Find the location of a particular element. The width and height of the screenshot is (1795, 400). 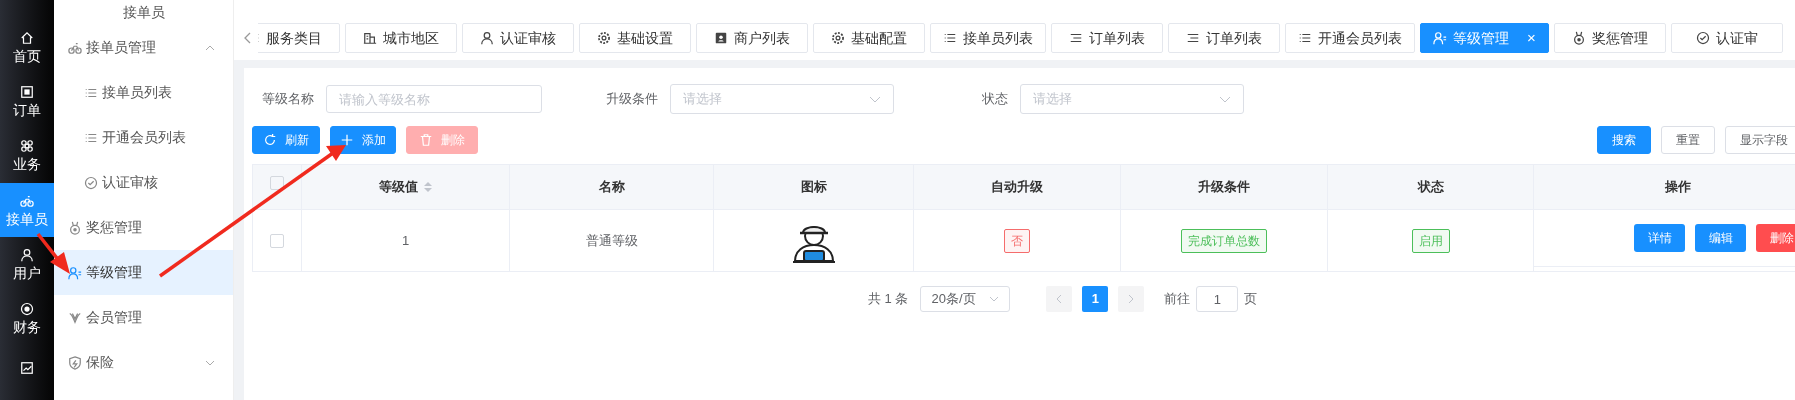

status-tag: 否 is located at coordinates (1017, 240).